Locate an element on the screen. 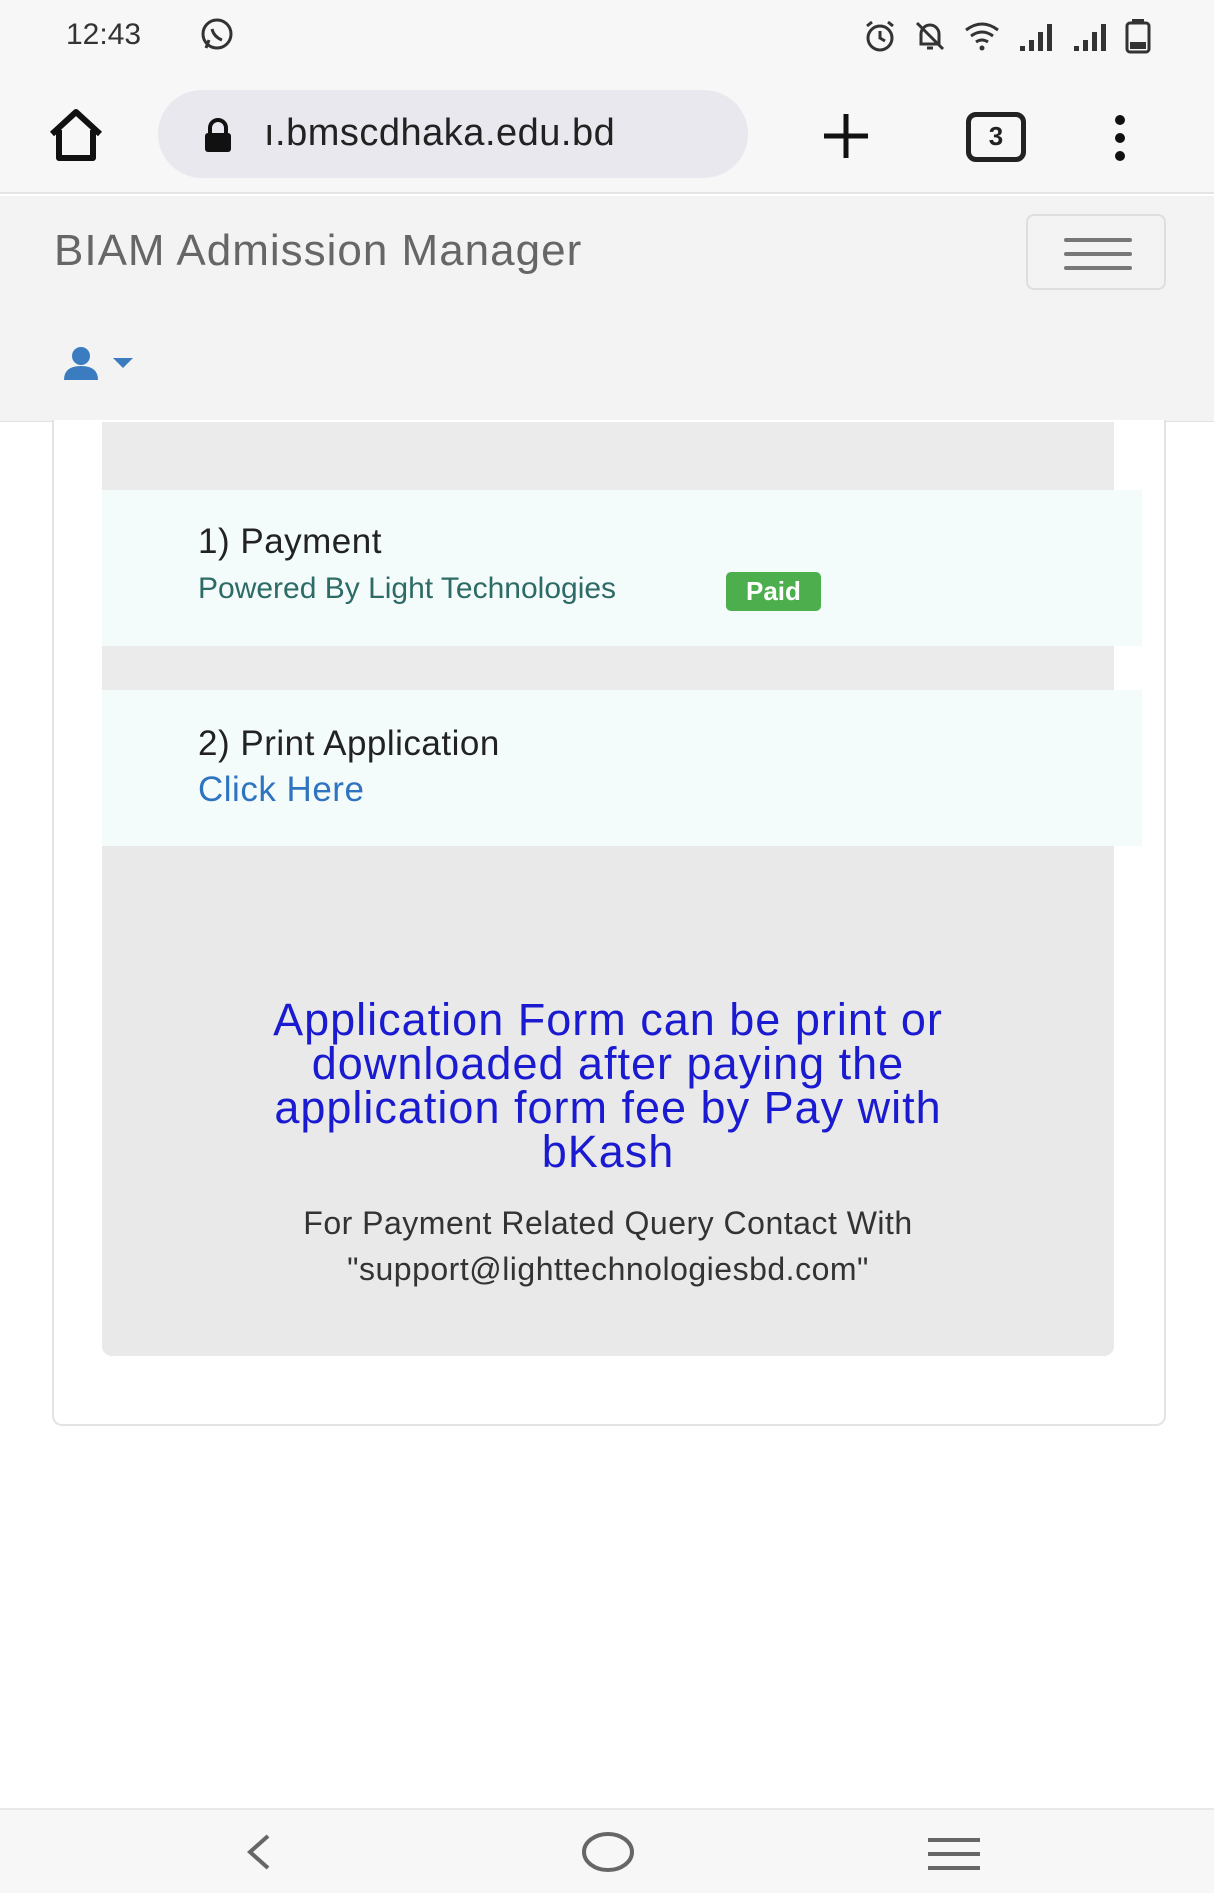 The width and height of the screenshot is (1214, 1893). address-bar: ı.bmscdhaka.edu.bd is located at coordinates (453, 134).